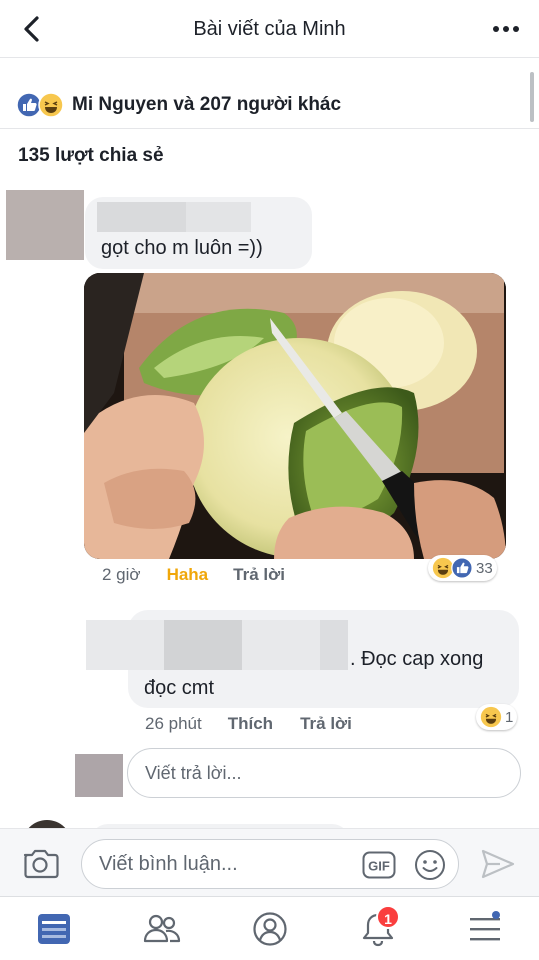 Image resolution: width=539 pixels, height=960 pixels. I want to click on more-horizontal-icon, so click(506, 29).